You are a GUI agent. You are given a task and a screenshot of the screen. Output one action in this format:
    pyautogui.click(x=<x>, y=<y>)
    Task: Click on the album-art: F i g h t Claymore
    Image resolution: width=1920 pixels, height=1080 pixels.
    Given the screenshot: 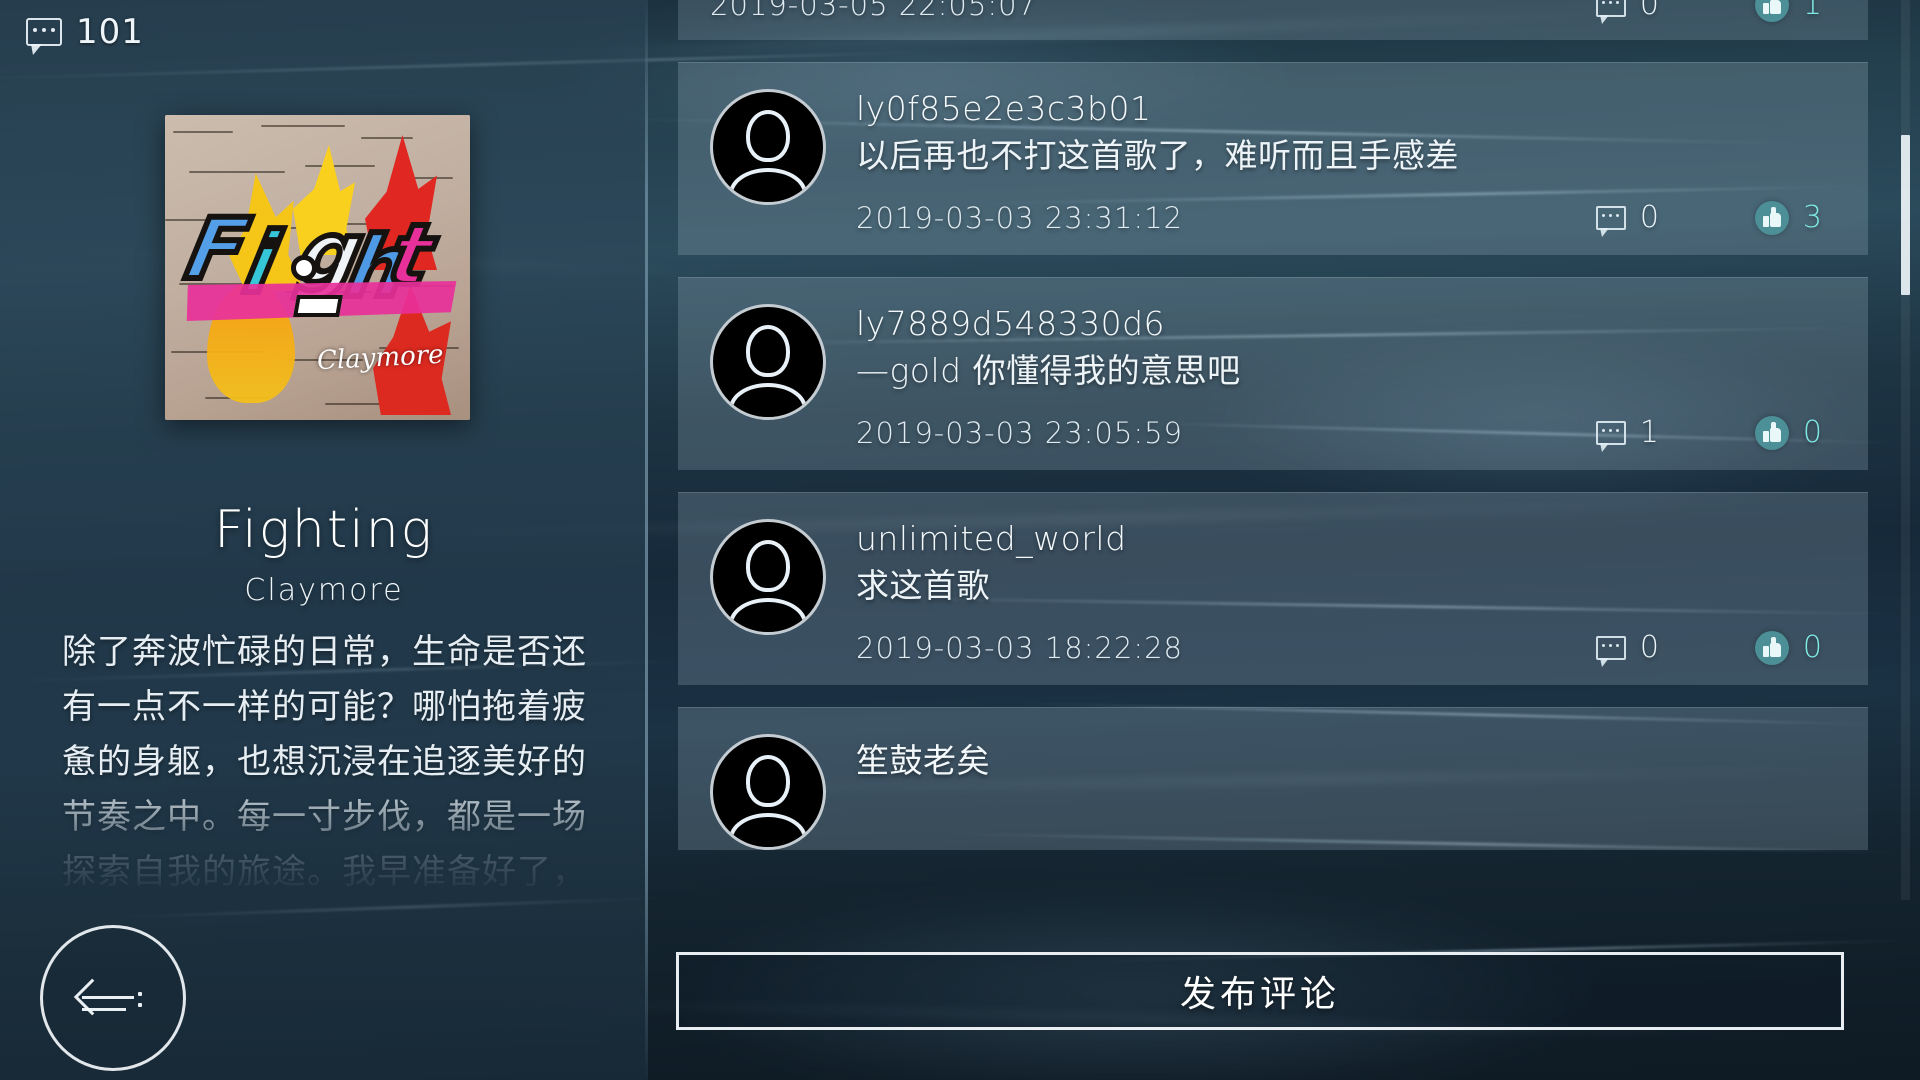 What is the action you would take?
    pyautogui.click(x=317, y=267)
    